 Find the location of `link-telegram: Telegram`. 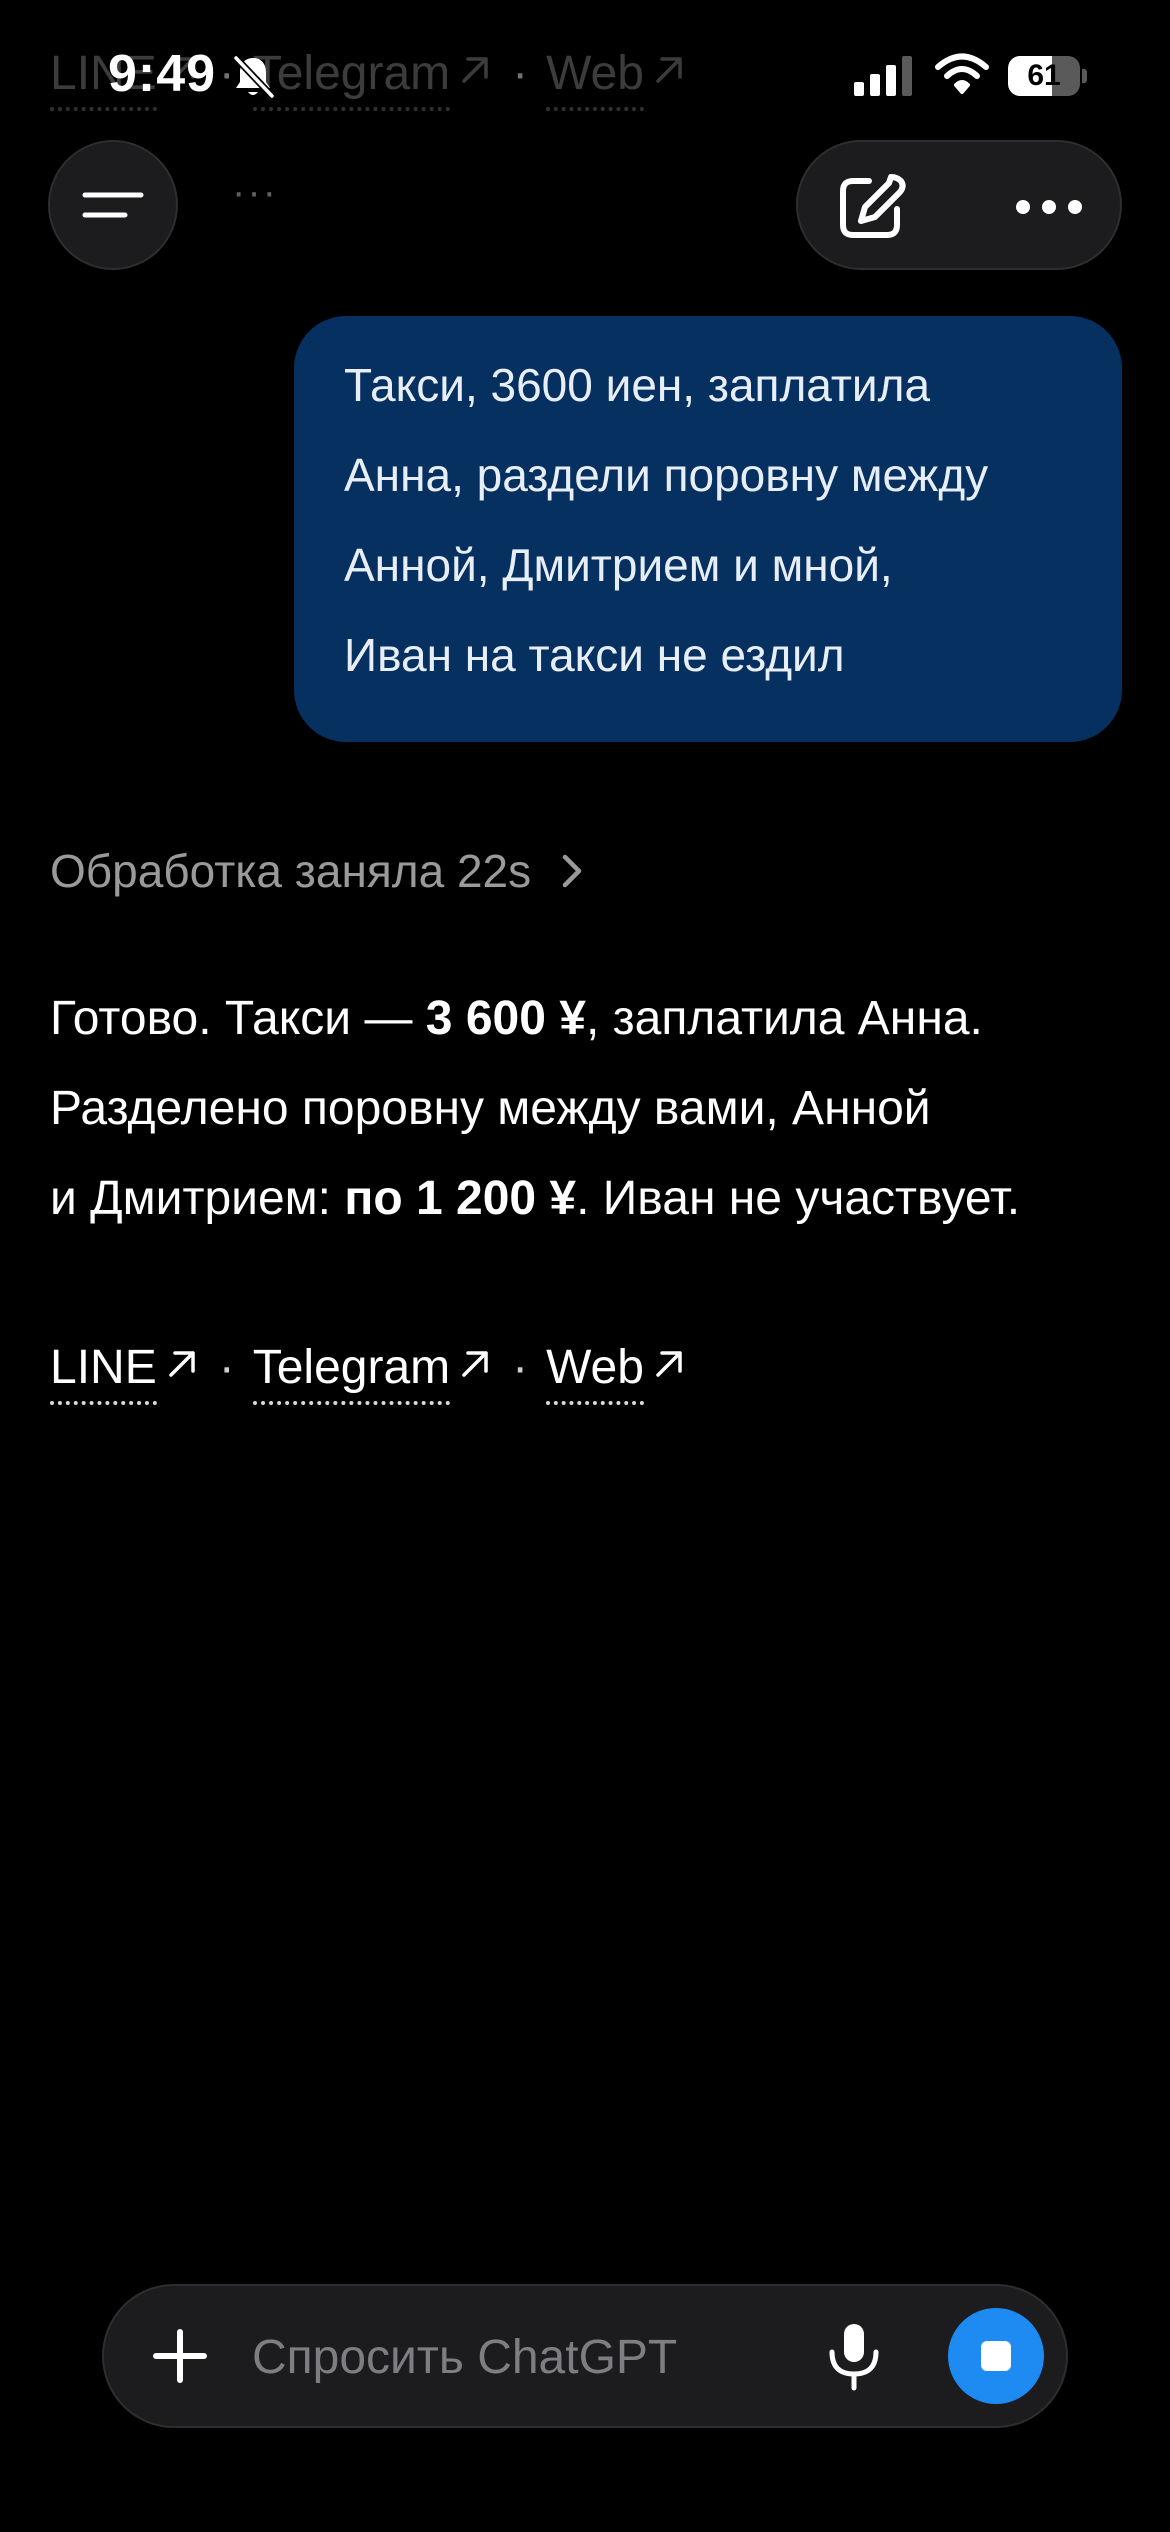

link-telegram: Telegram is located at coordinates (373, 1378).